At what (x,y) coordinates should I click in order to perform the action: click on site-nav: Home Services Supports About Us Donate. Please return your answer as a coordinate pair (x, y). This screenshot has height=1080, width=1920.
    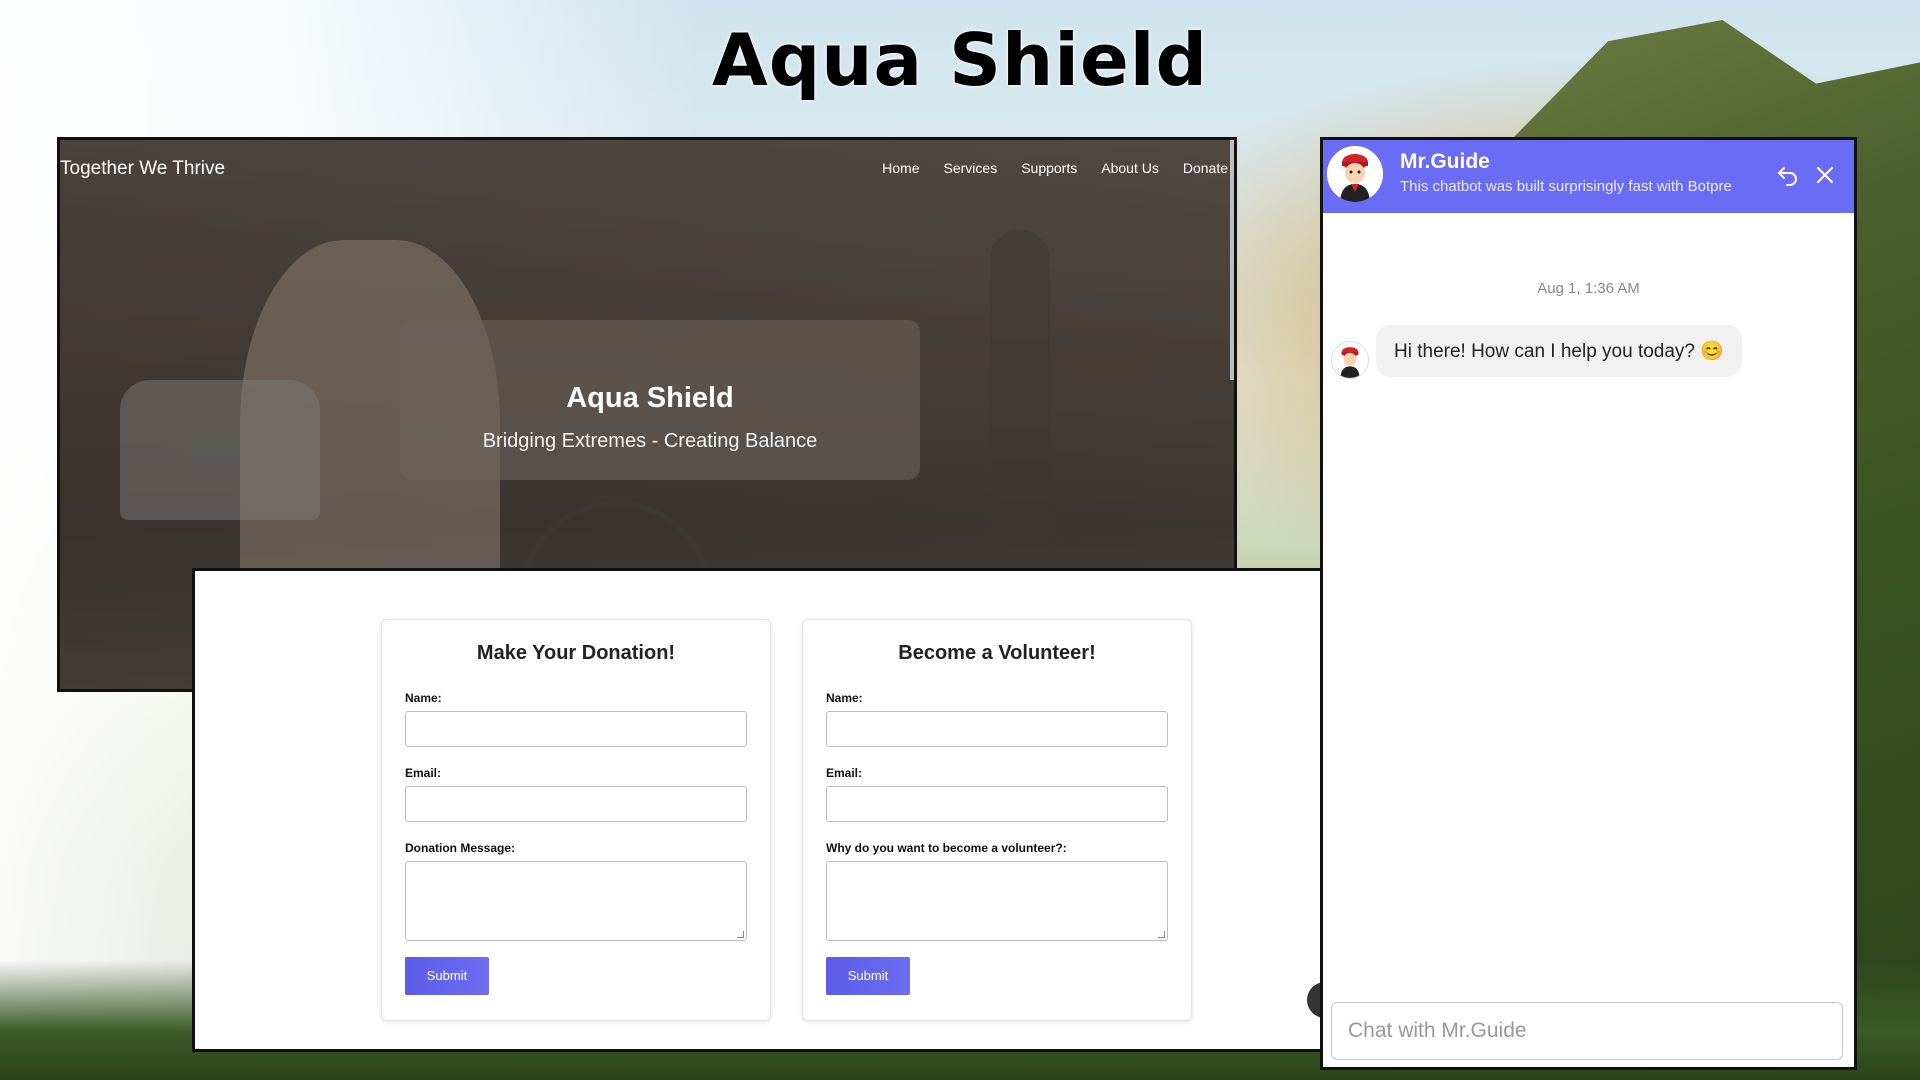
    Looking at the image, I should click on (1055, 168).